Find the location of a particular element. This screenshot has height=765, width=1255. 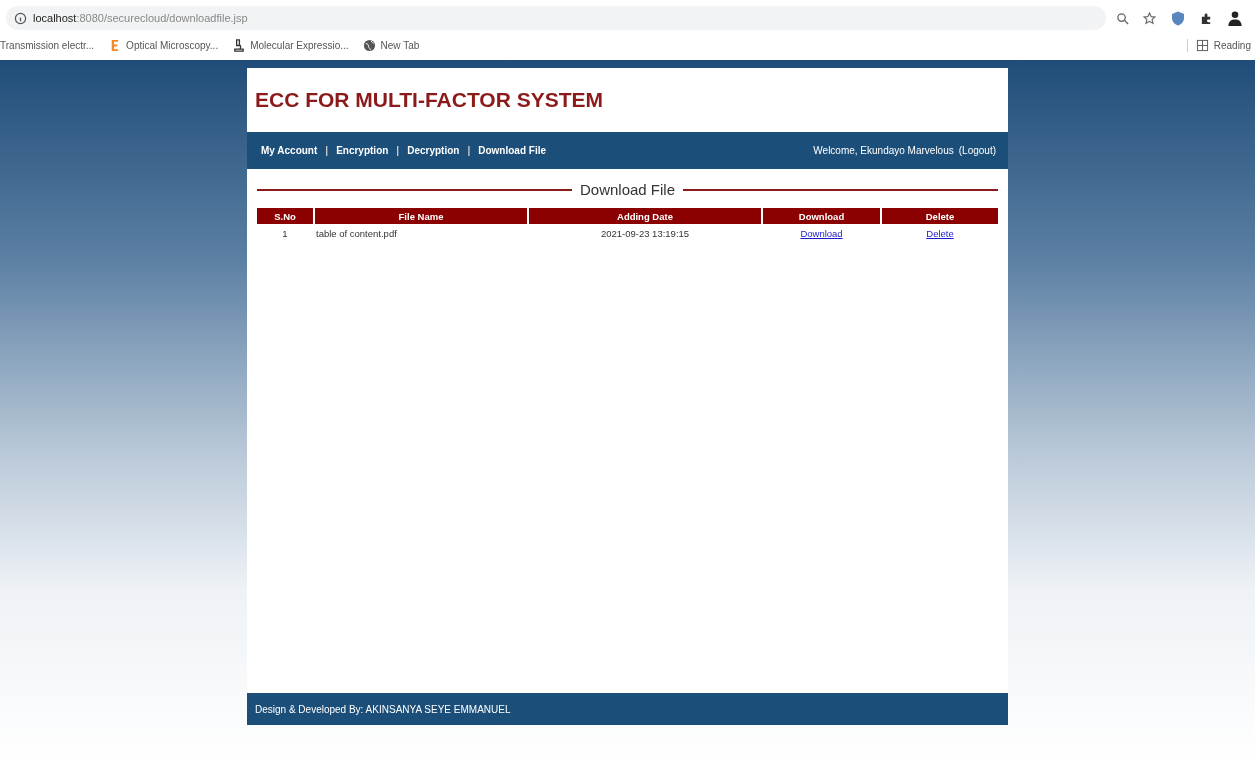

star-icon is located at coordinates (1149, 18).